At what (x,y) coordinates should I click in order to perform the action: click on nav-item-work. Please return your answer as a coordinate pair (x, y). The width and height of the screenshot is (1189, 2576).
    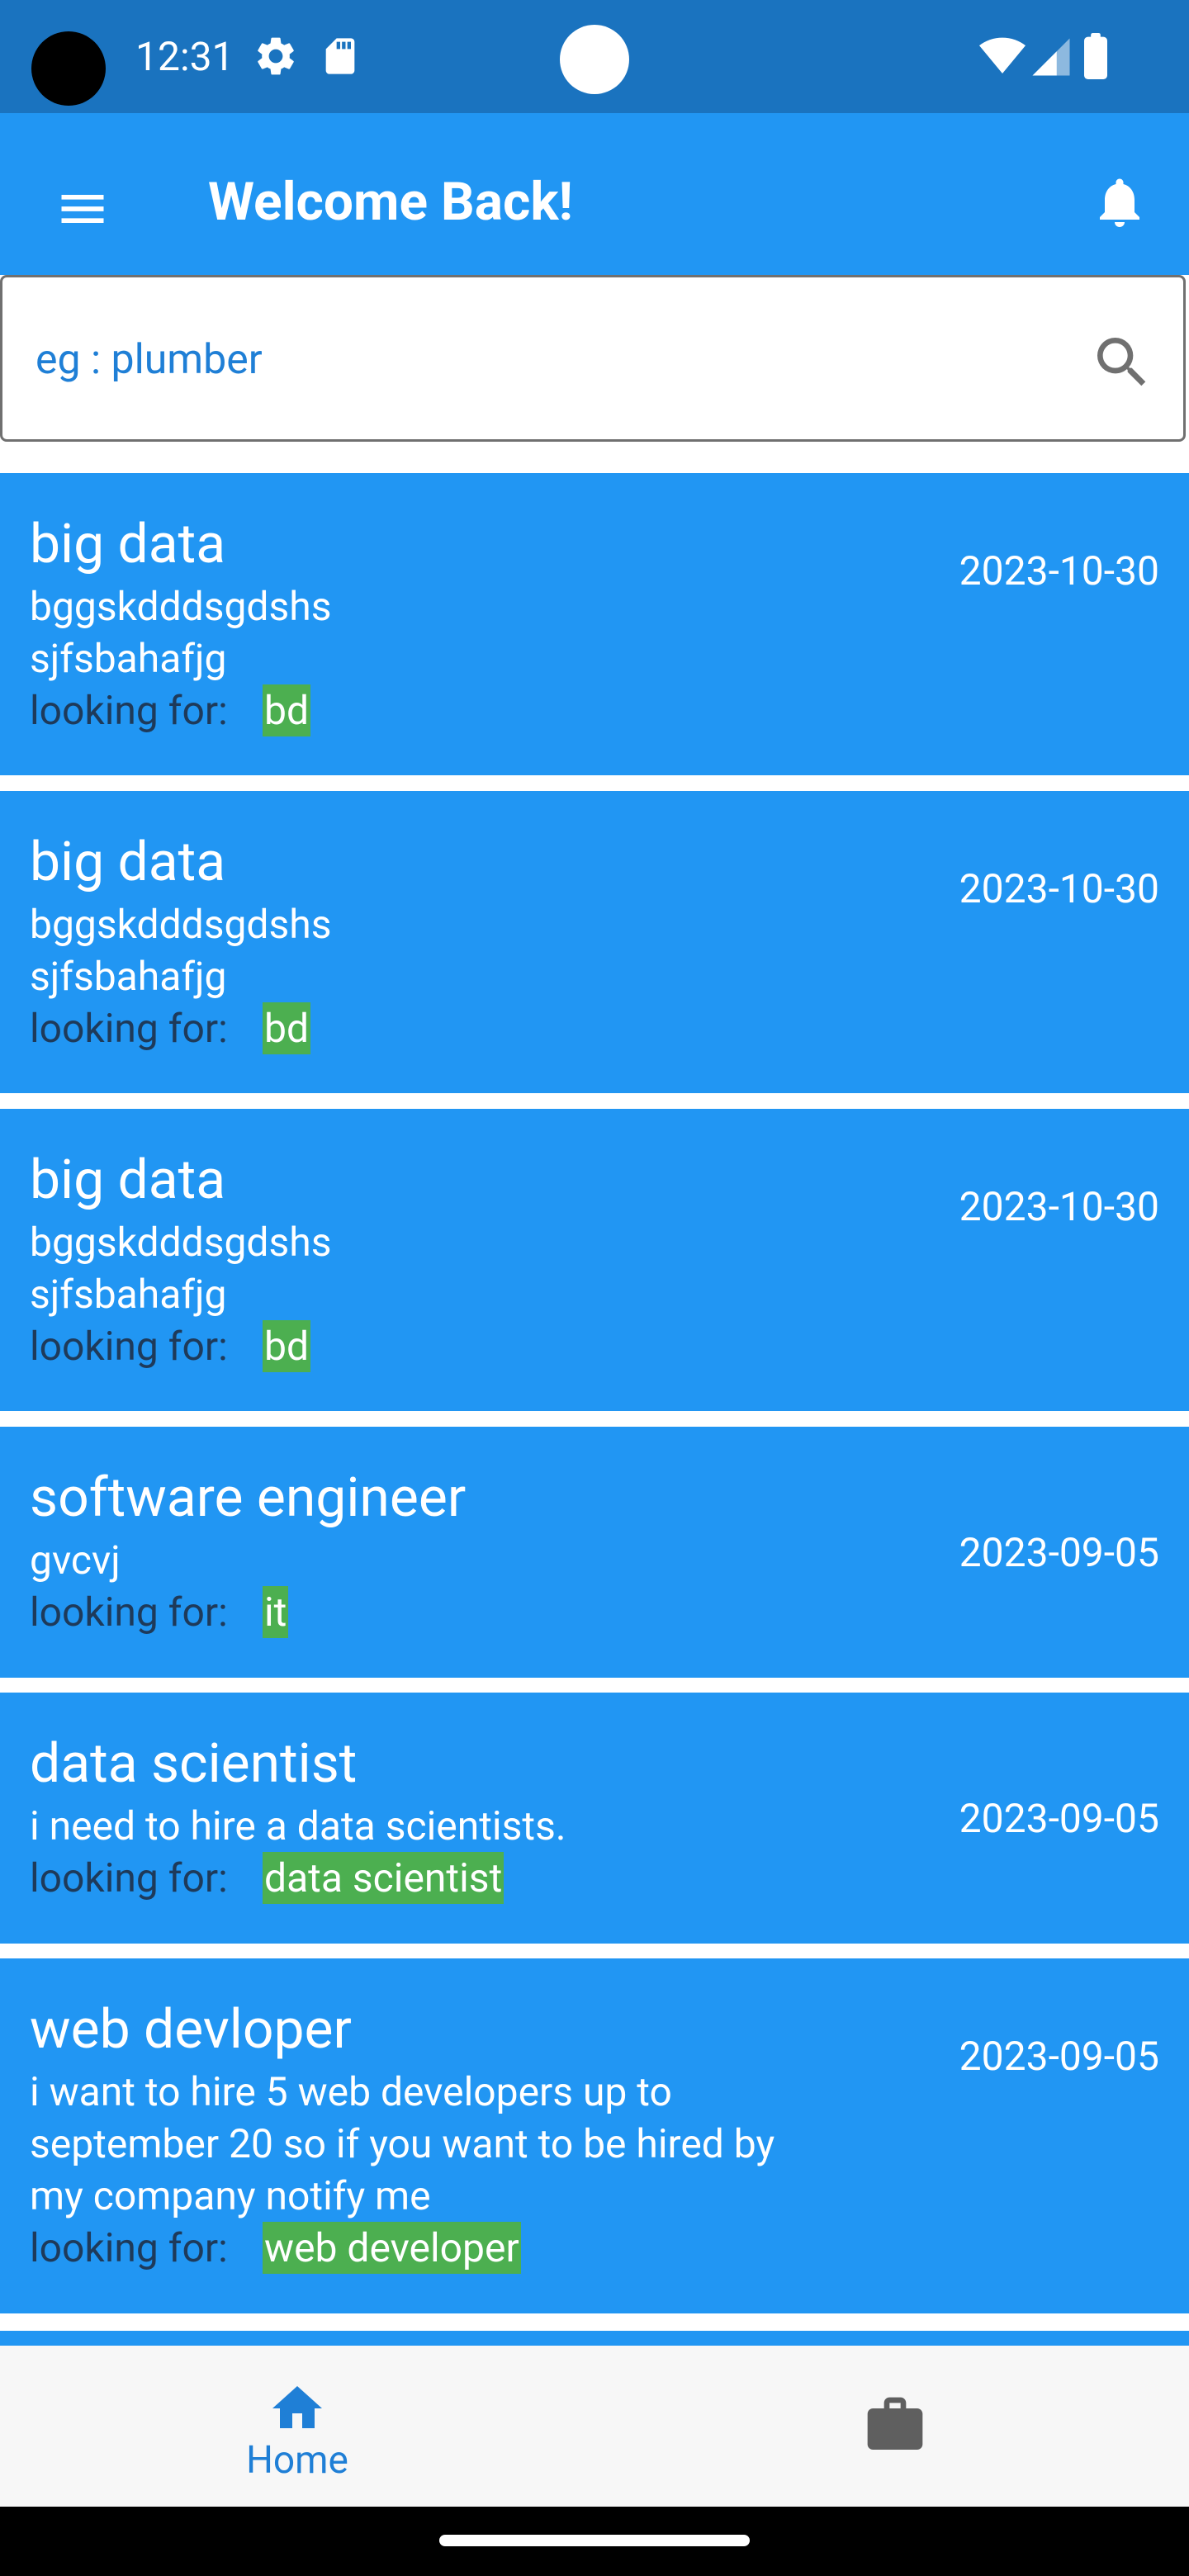
    Looking at the image, I should click on (892, 2426).